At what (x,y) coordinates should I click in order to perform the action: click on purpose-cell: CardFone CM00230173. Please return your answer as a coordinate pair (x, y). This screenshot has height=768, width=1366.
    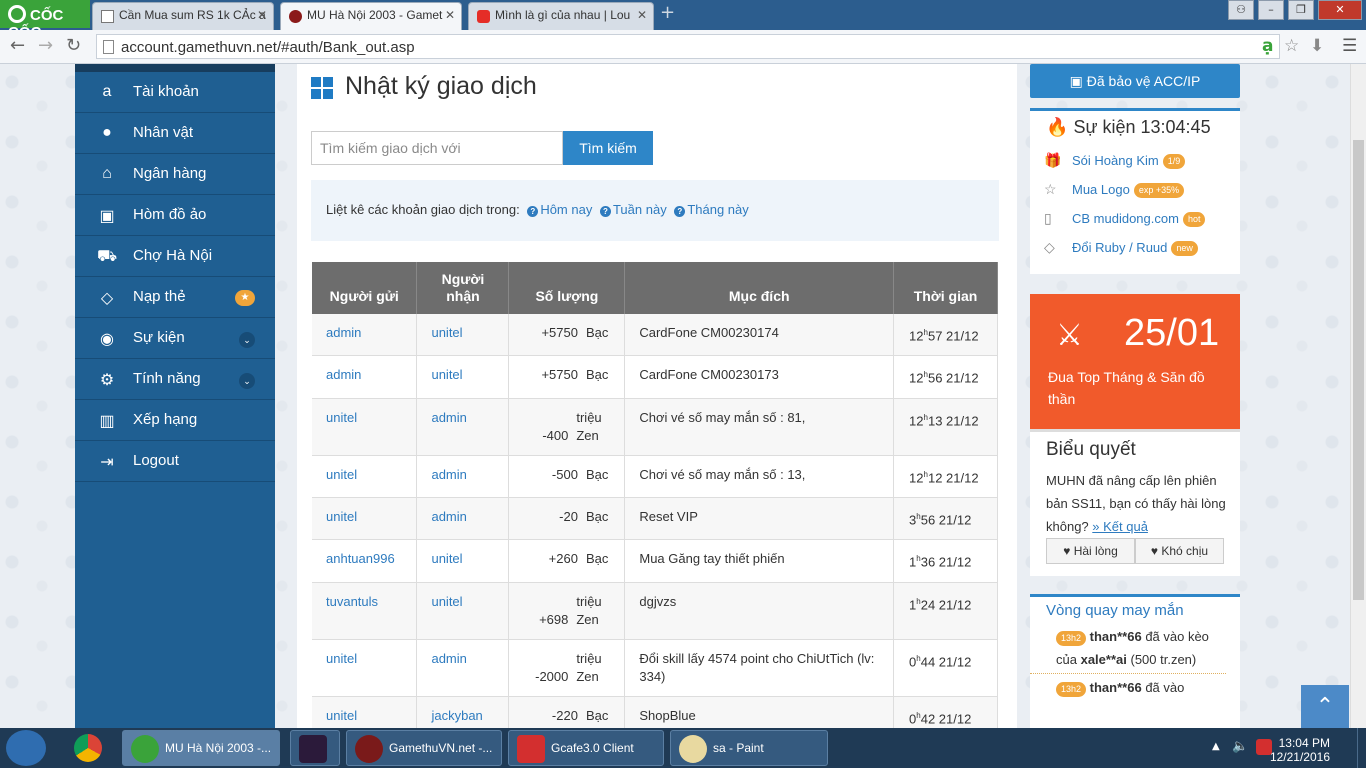
    Looking at the image, I should click on (759, 377).